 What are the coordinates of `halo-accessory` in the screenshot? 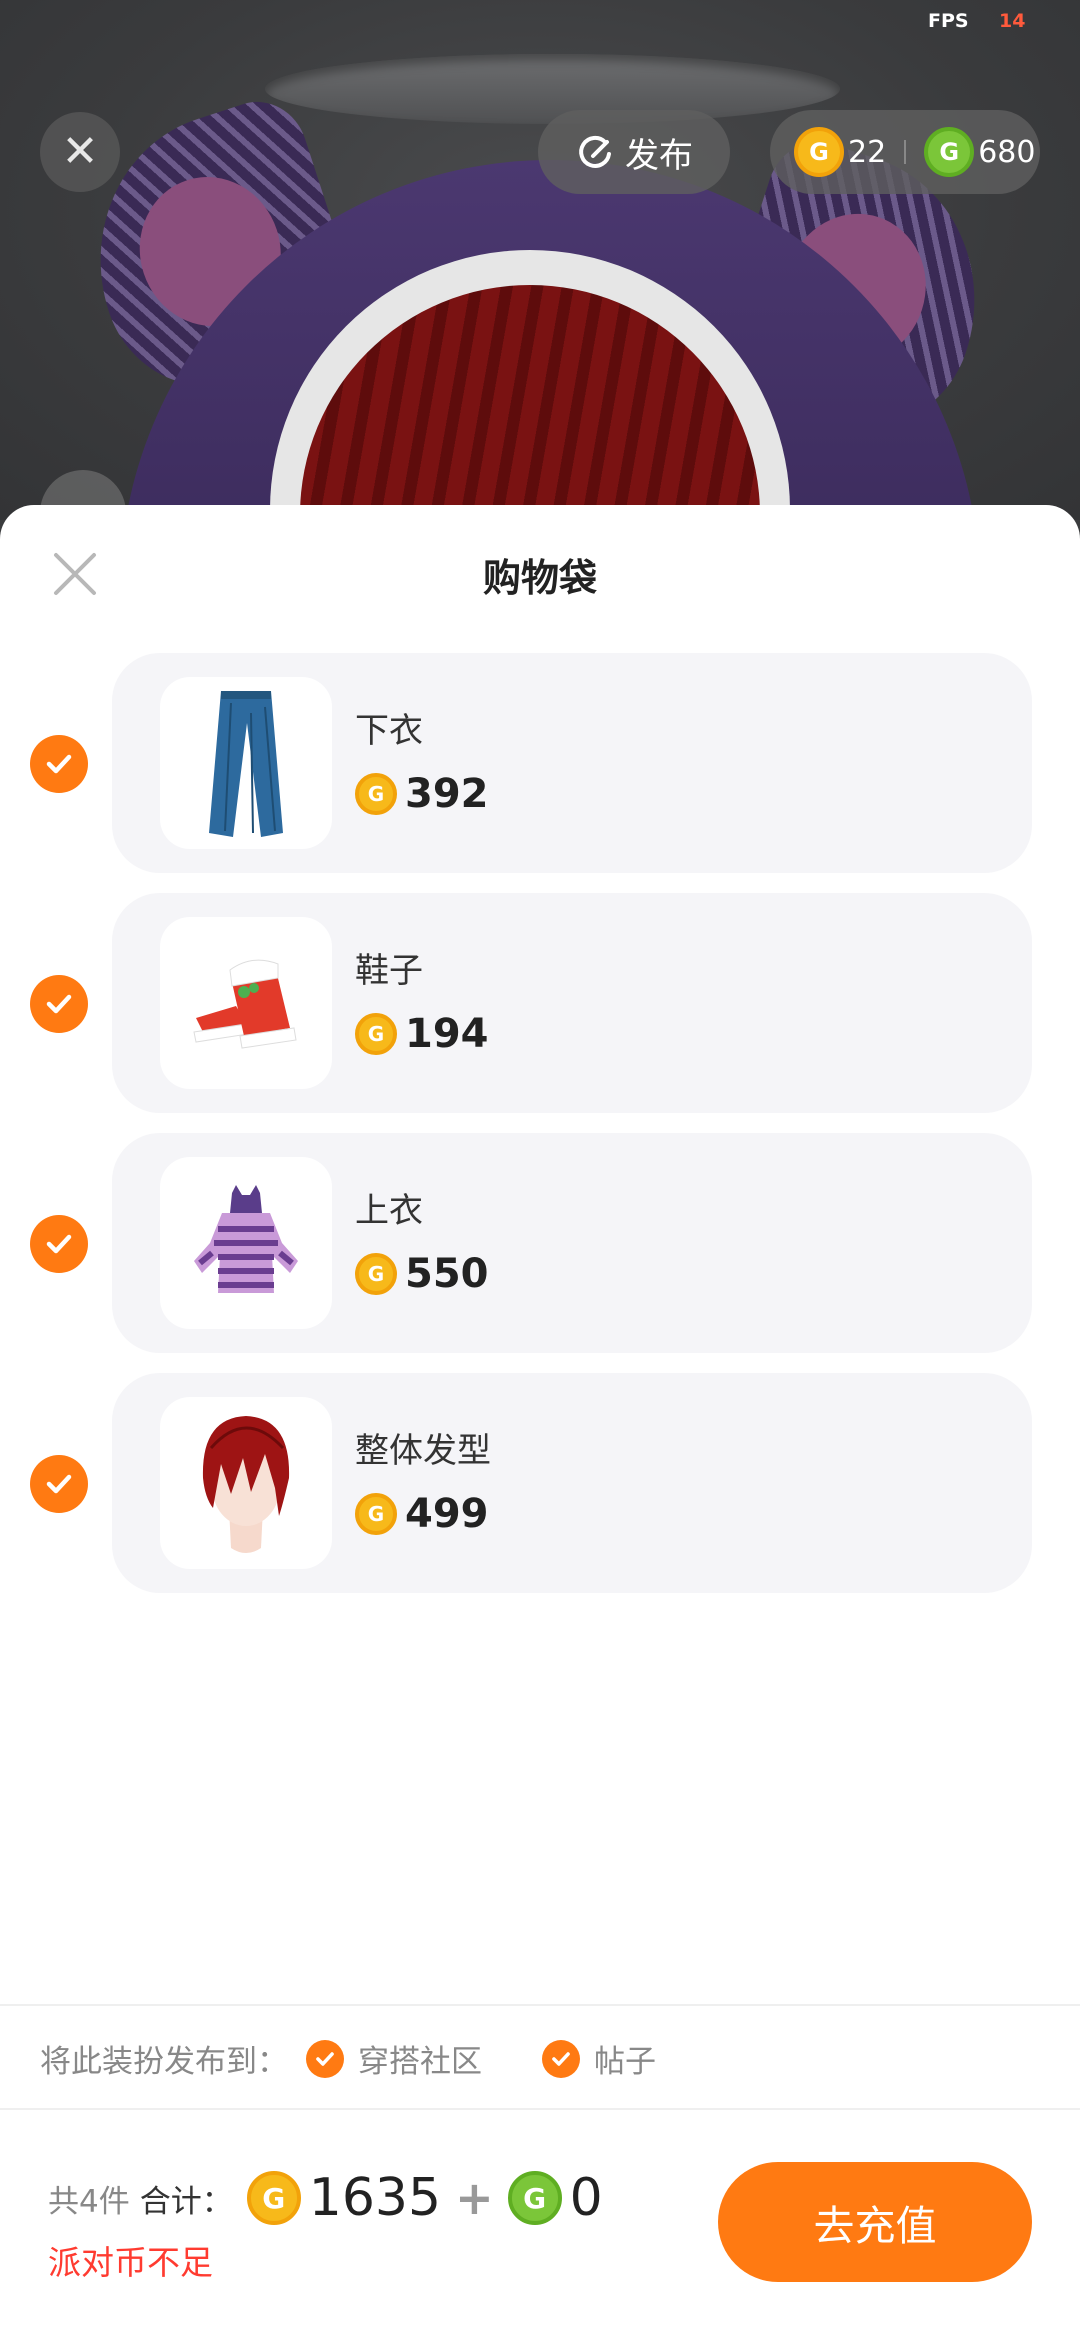 It's located at (552, 89).